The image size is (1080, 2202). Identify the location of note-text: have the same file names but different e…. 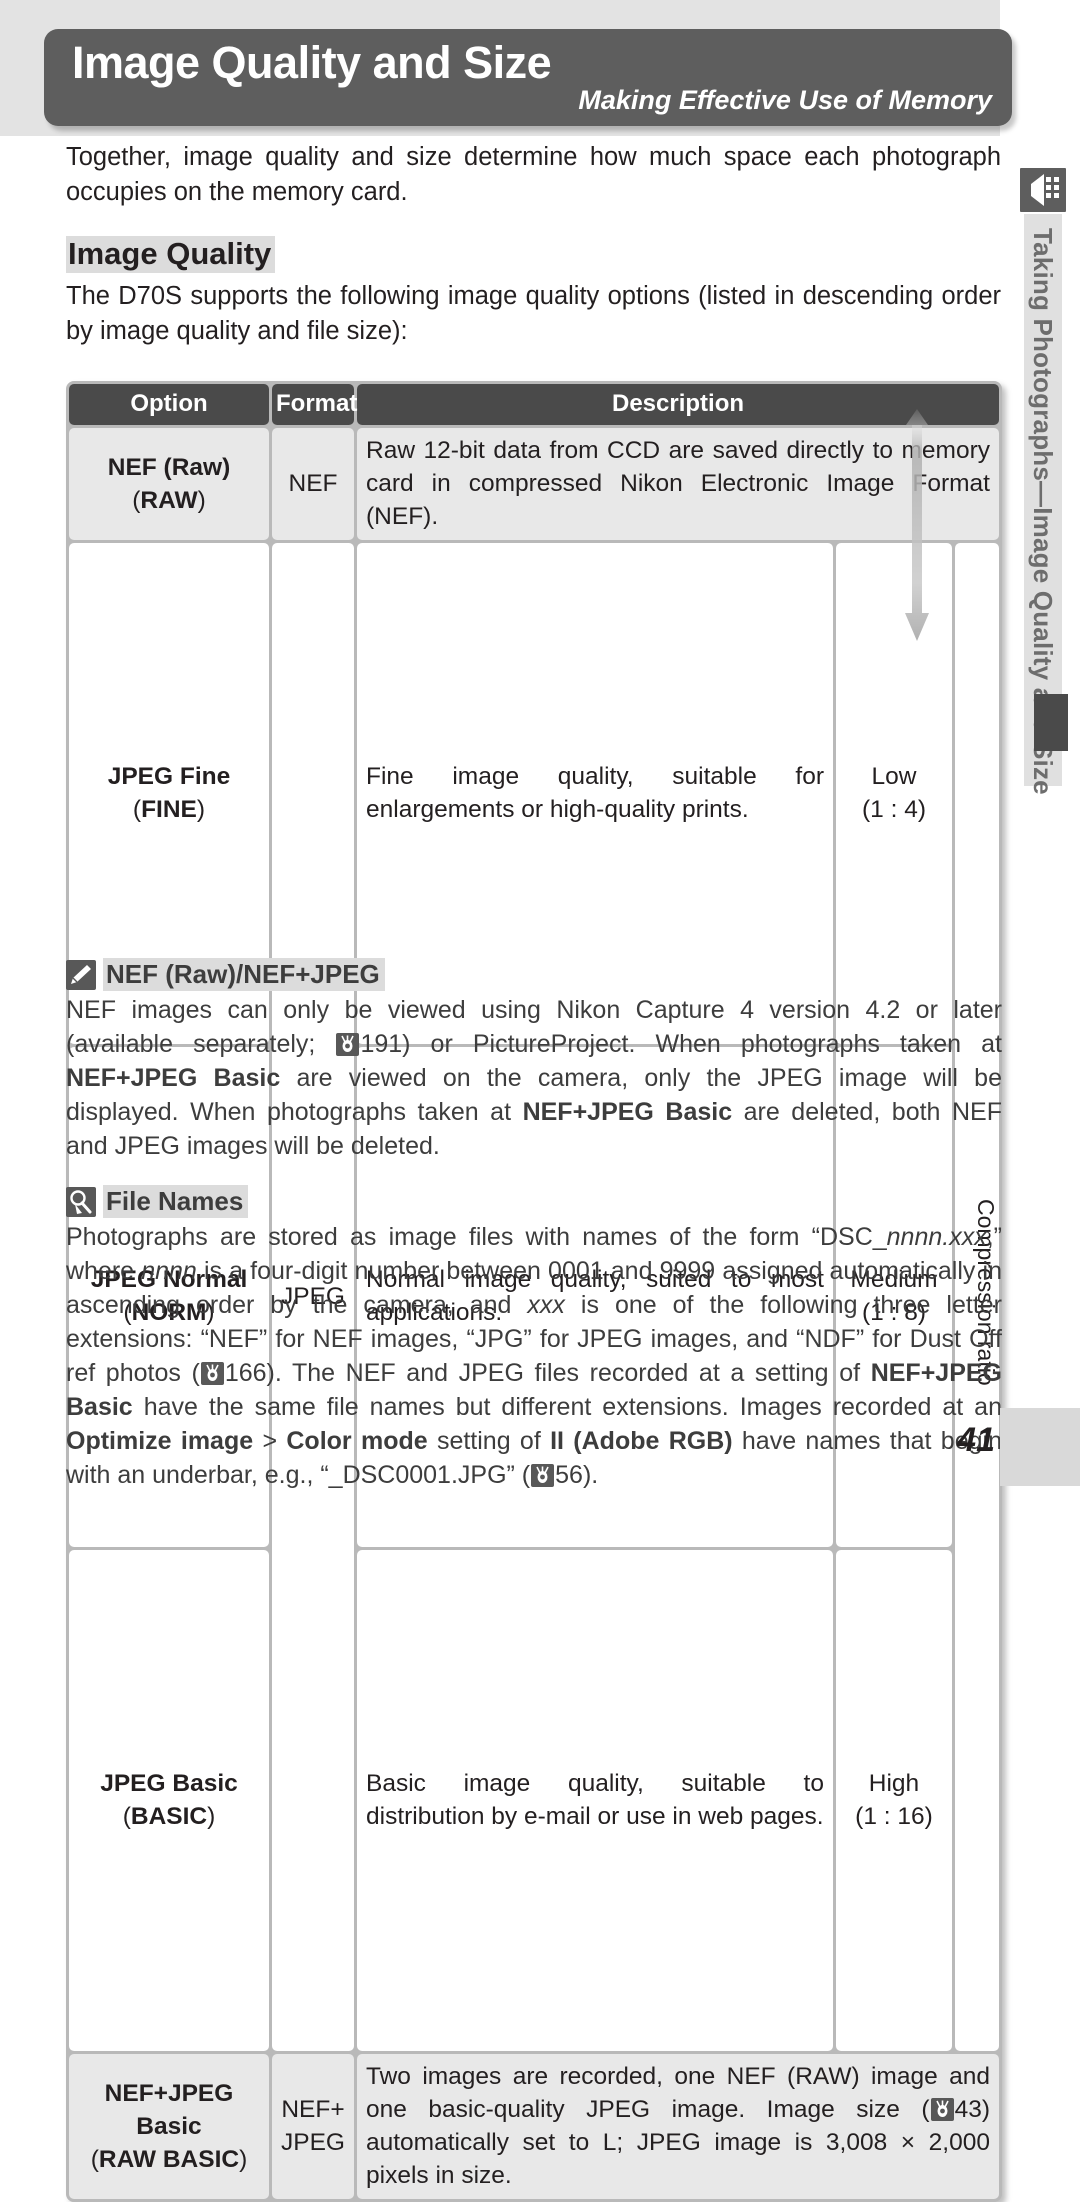
(567, 1407).